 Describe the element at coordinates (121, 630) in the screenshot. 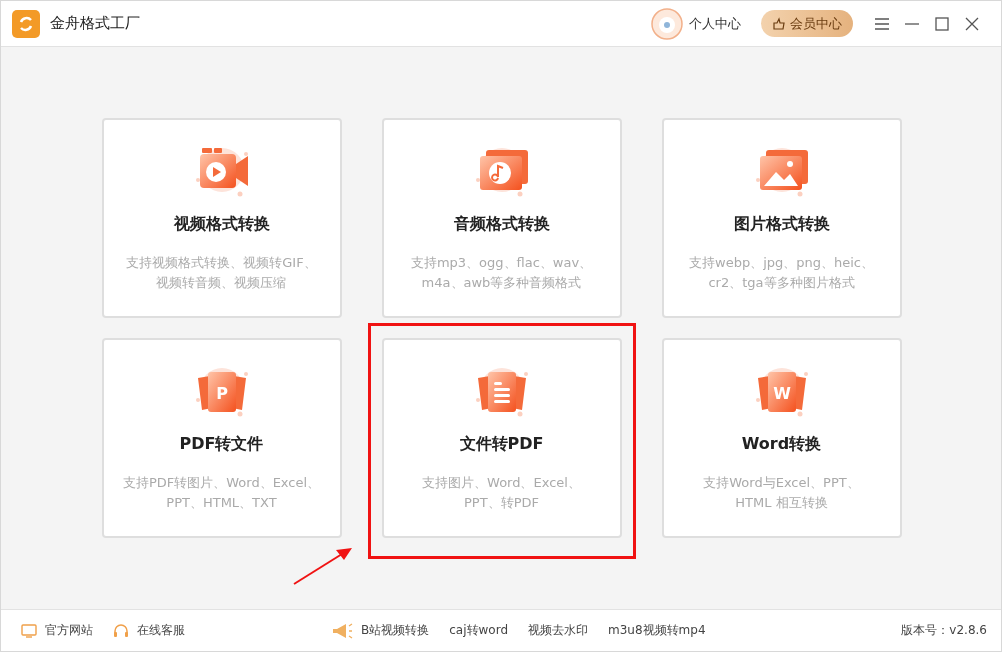

I see `headset-icon` at that location.